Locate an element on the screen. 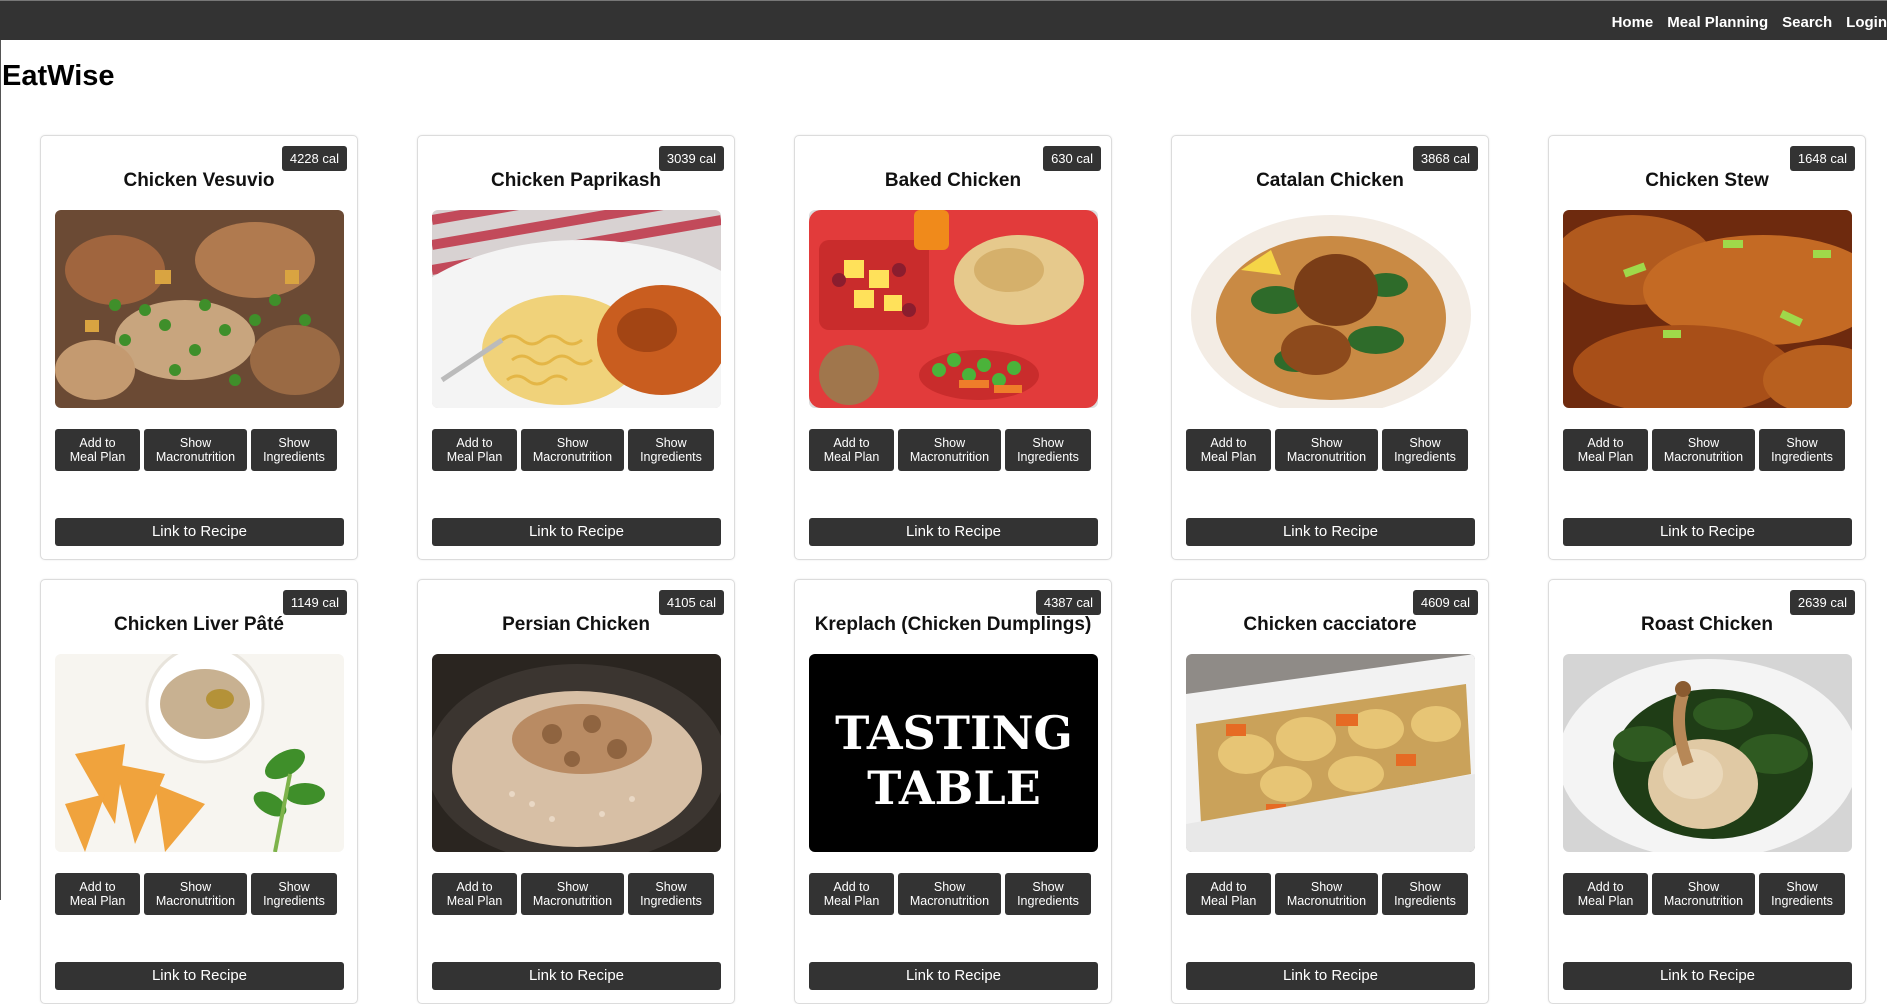 The image size is (1887, 1004). chicken-vesuvio-photo is located at coordinates (199, 309).